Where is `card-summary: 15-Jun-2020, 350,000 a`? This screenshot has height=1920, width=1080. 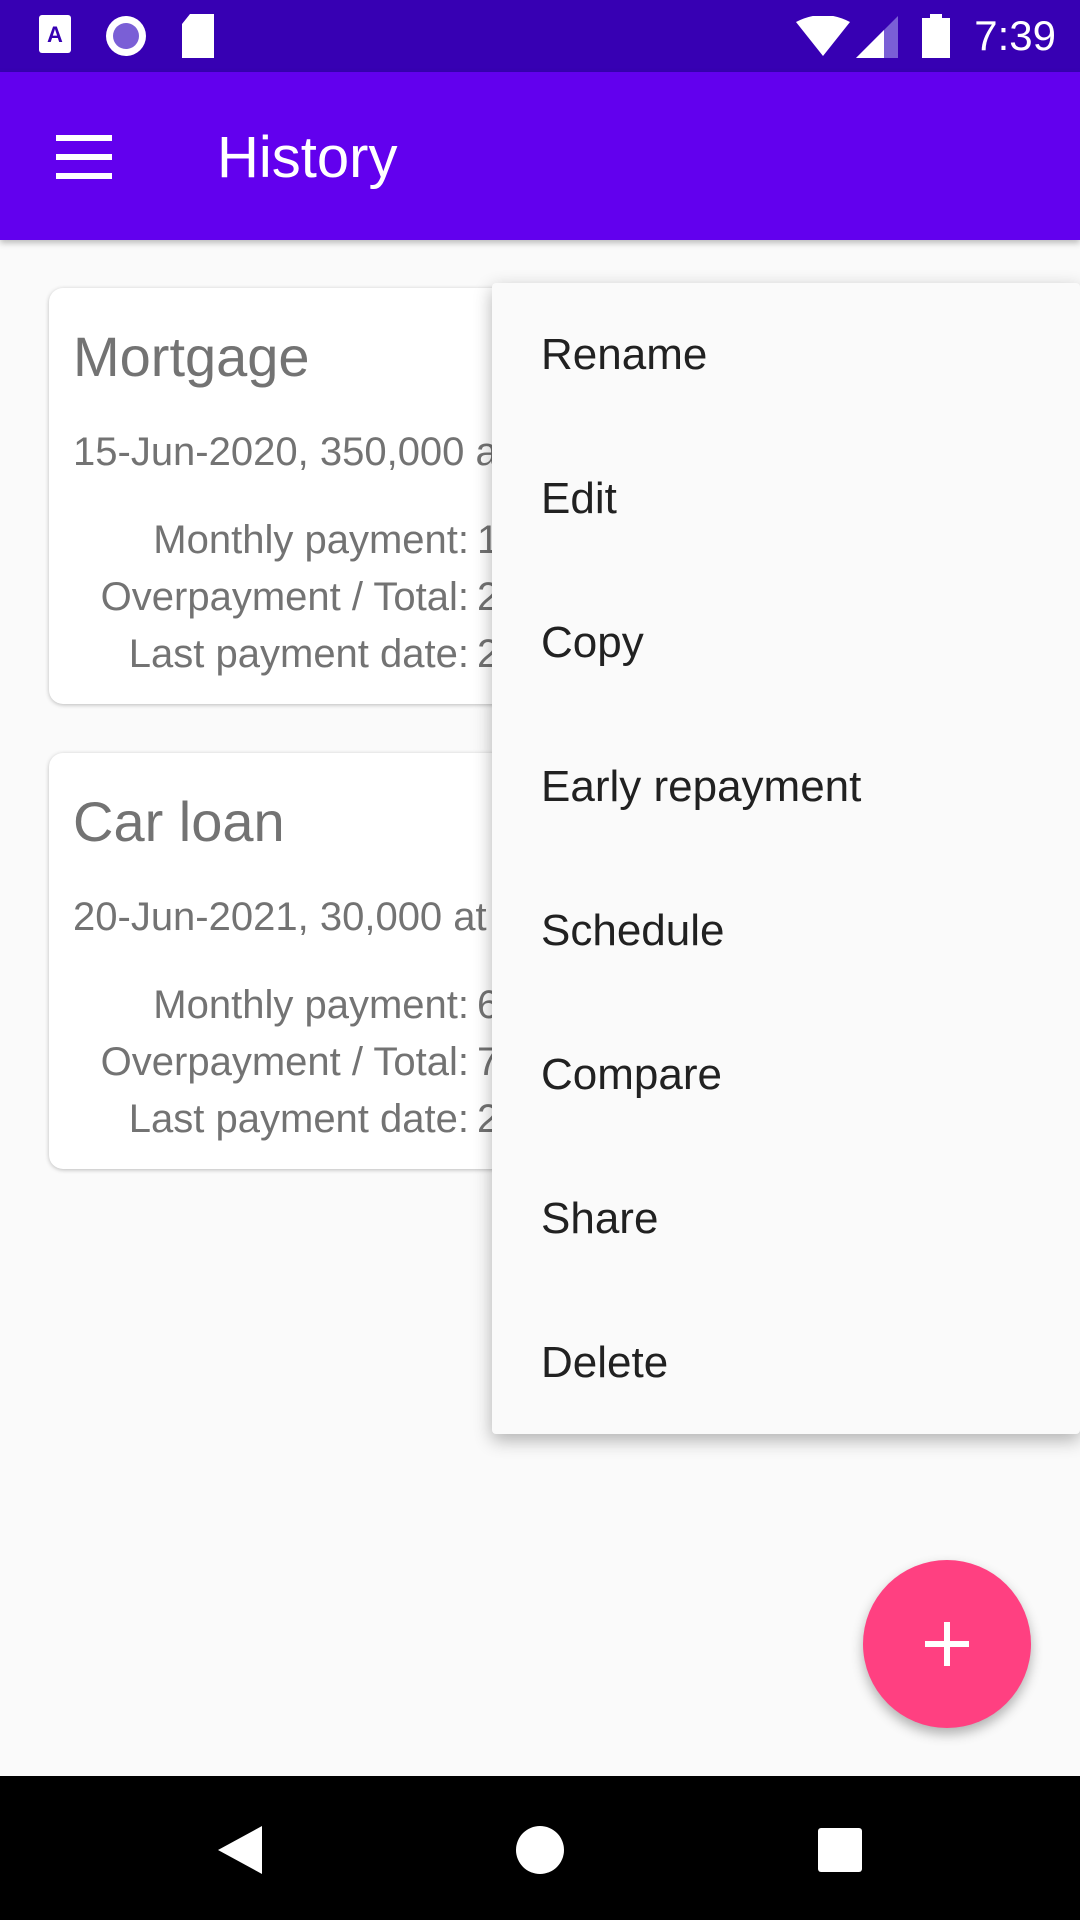 card-summary: 15-Jun-2020, 350,000 a is located at coordinates (285, 452).